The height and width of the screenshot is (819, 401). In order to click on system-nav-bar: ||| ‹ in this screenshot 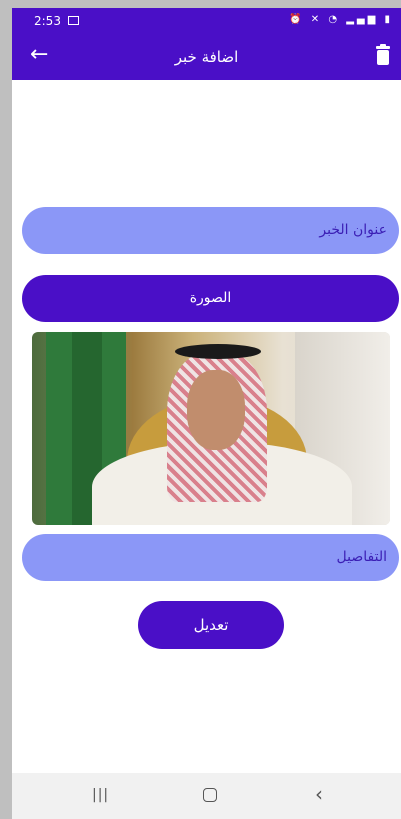, I will do `click(206, 796)`.